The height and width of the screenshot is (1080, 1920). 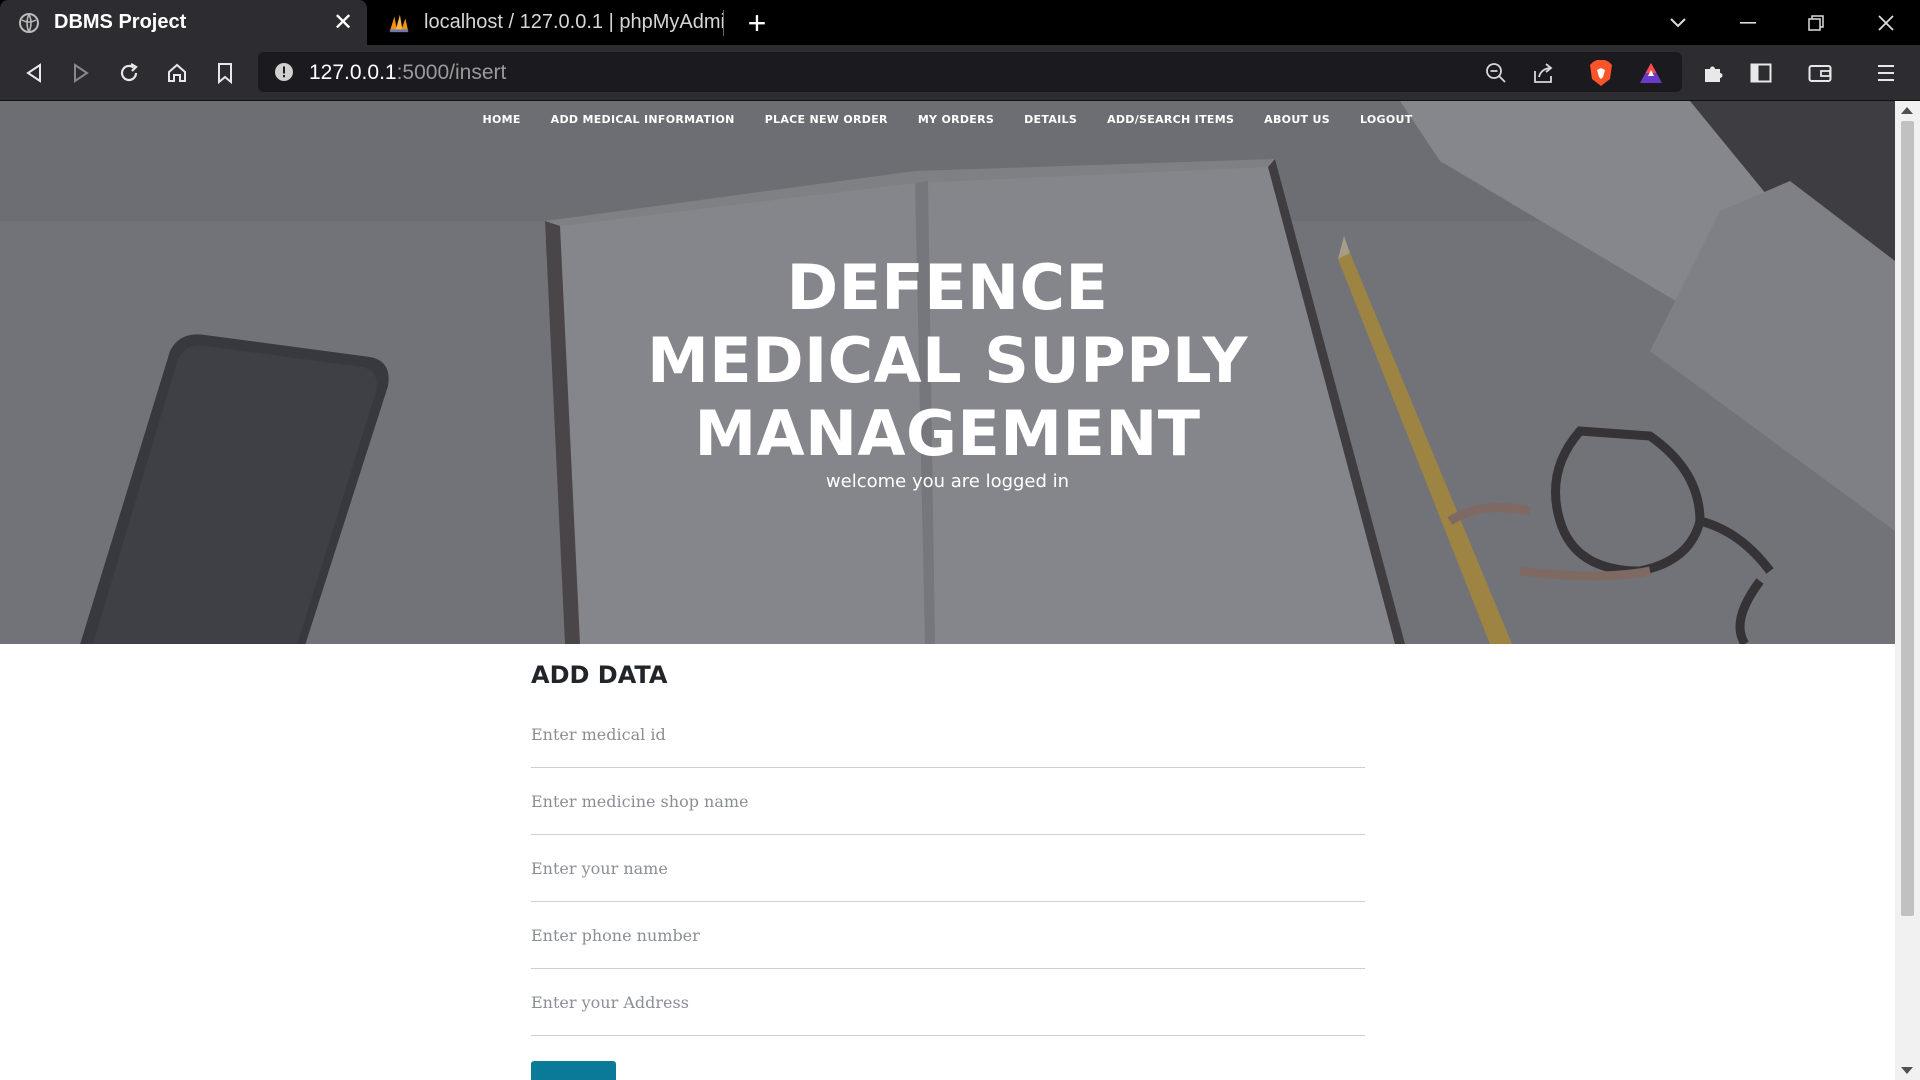 What do you see at coordinates (948, 868) in the screenshot?
I see `name-field` at bounding box center [948, 868].